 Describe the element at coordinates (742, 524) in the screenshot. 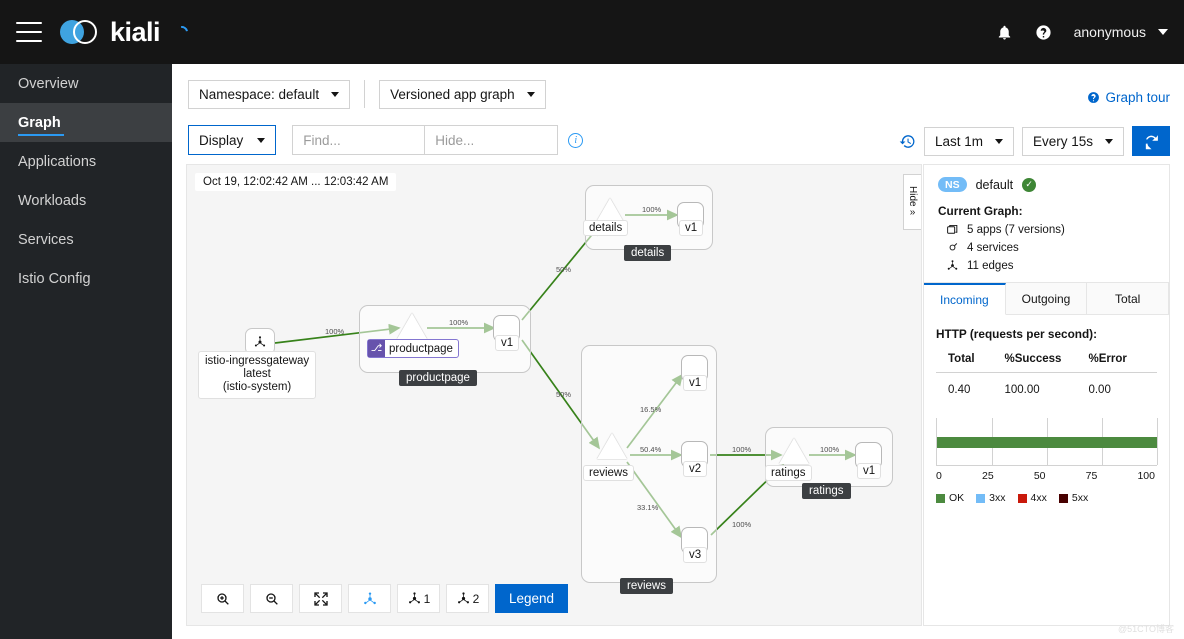

I see `edge-label-v3-ratings: 100%` at that location.